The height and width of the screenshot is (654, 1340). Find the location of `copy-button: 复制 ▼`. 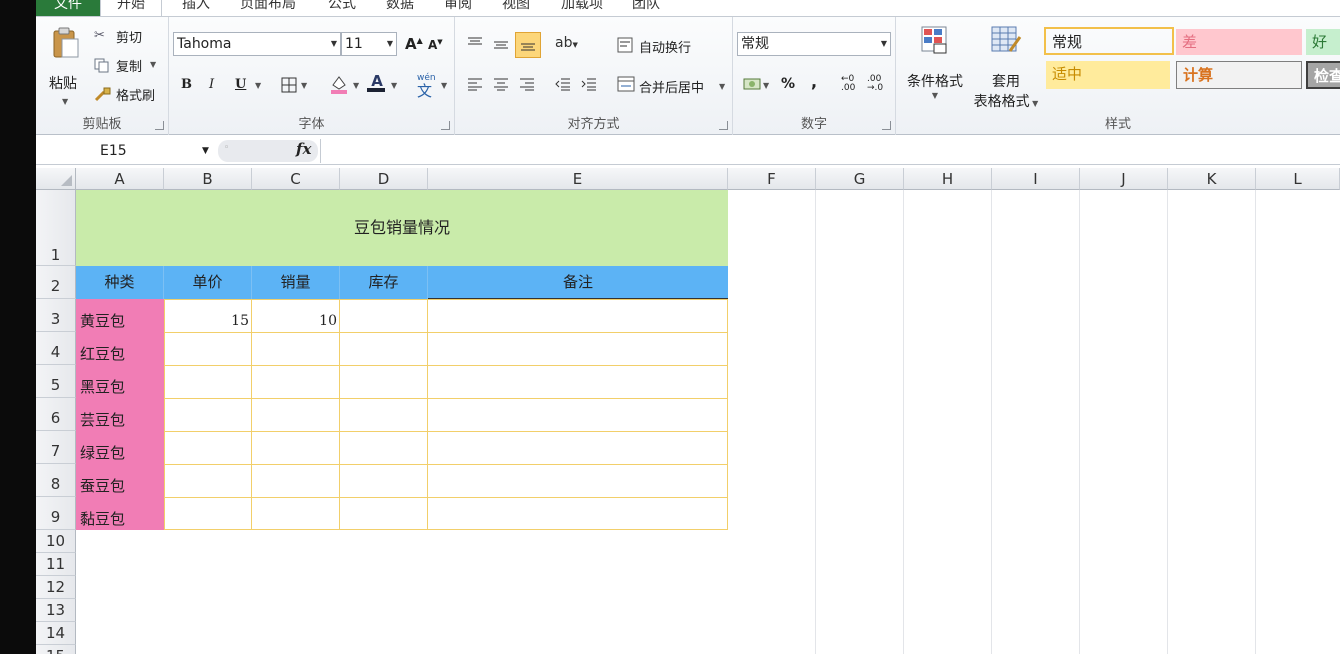

copy-button: 复制 ▼ is located at coordinates (129, 66).